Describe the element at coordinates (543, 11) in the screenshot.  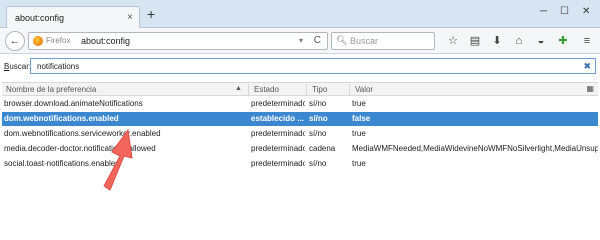
I see `minimize-button: ─` at that location.